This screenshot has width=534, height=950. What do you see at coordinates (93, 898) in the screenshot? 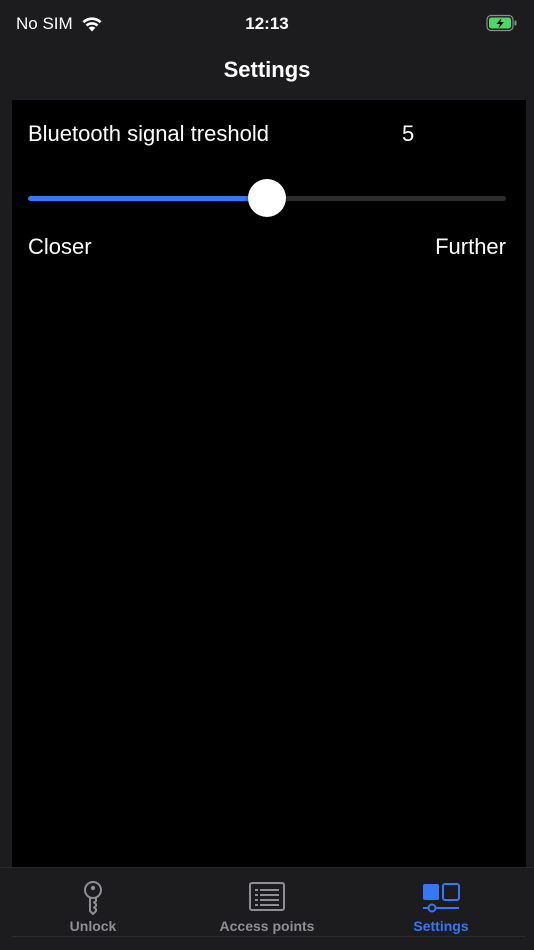
I see `key-icon` at bounding box center [93, 898].